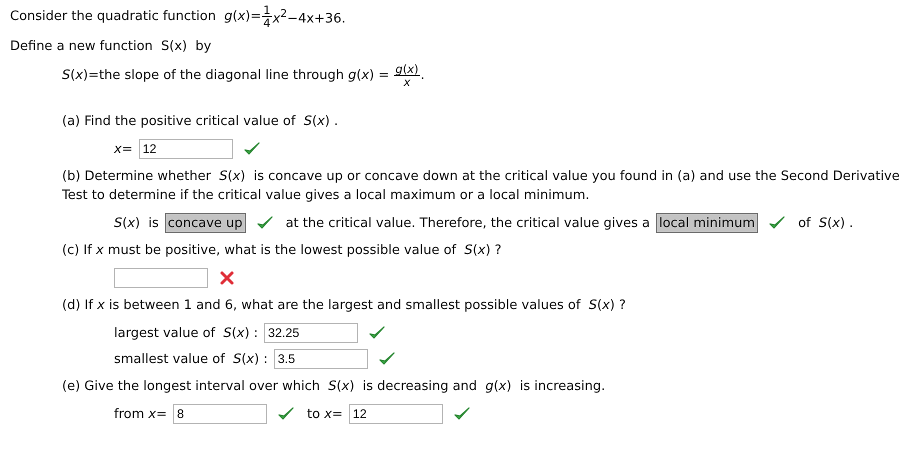 This screenshot has height=459, width=924. Describe the element at coordinates (707, 223) in the screenshot. I see `dropdown: local minimum` at that location.